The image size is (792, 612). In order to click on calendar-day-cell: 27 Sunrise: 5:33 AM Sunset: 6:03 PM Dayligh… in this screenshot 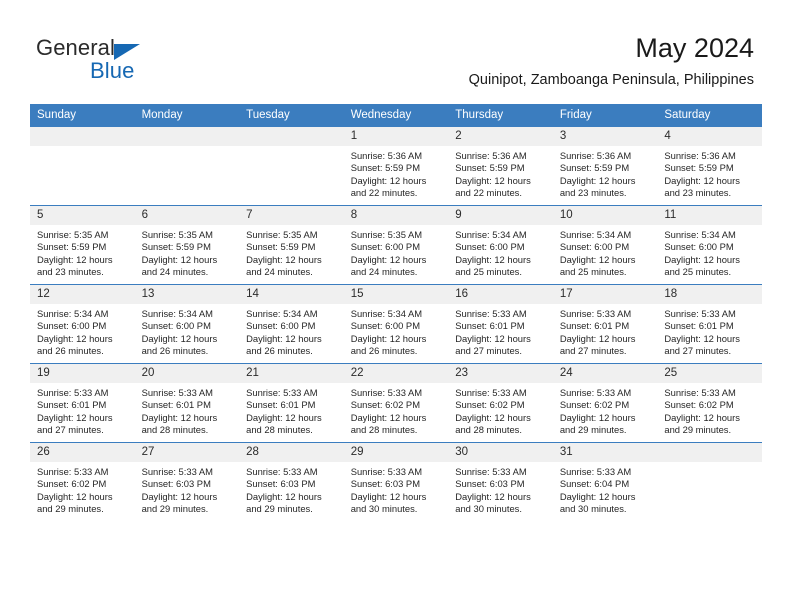, I will do `click(187, 481)`.